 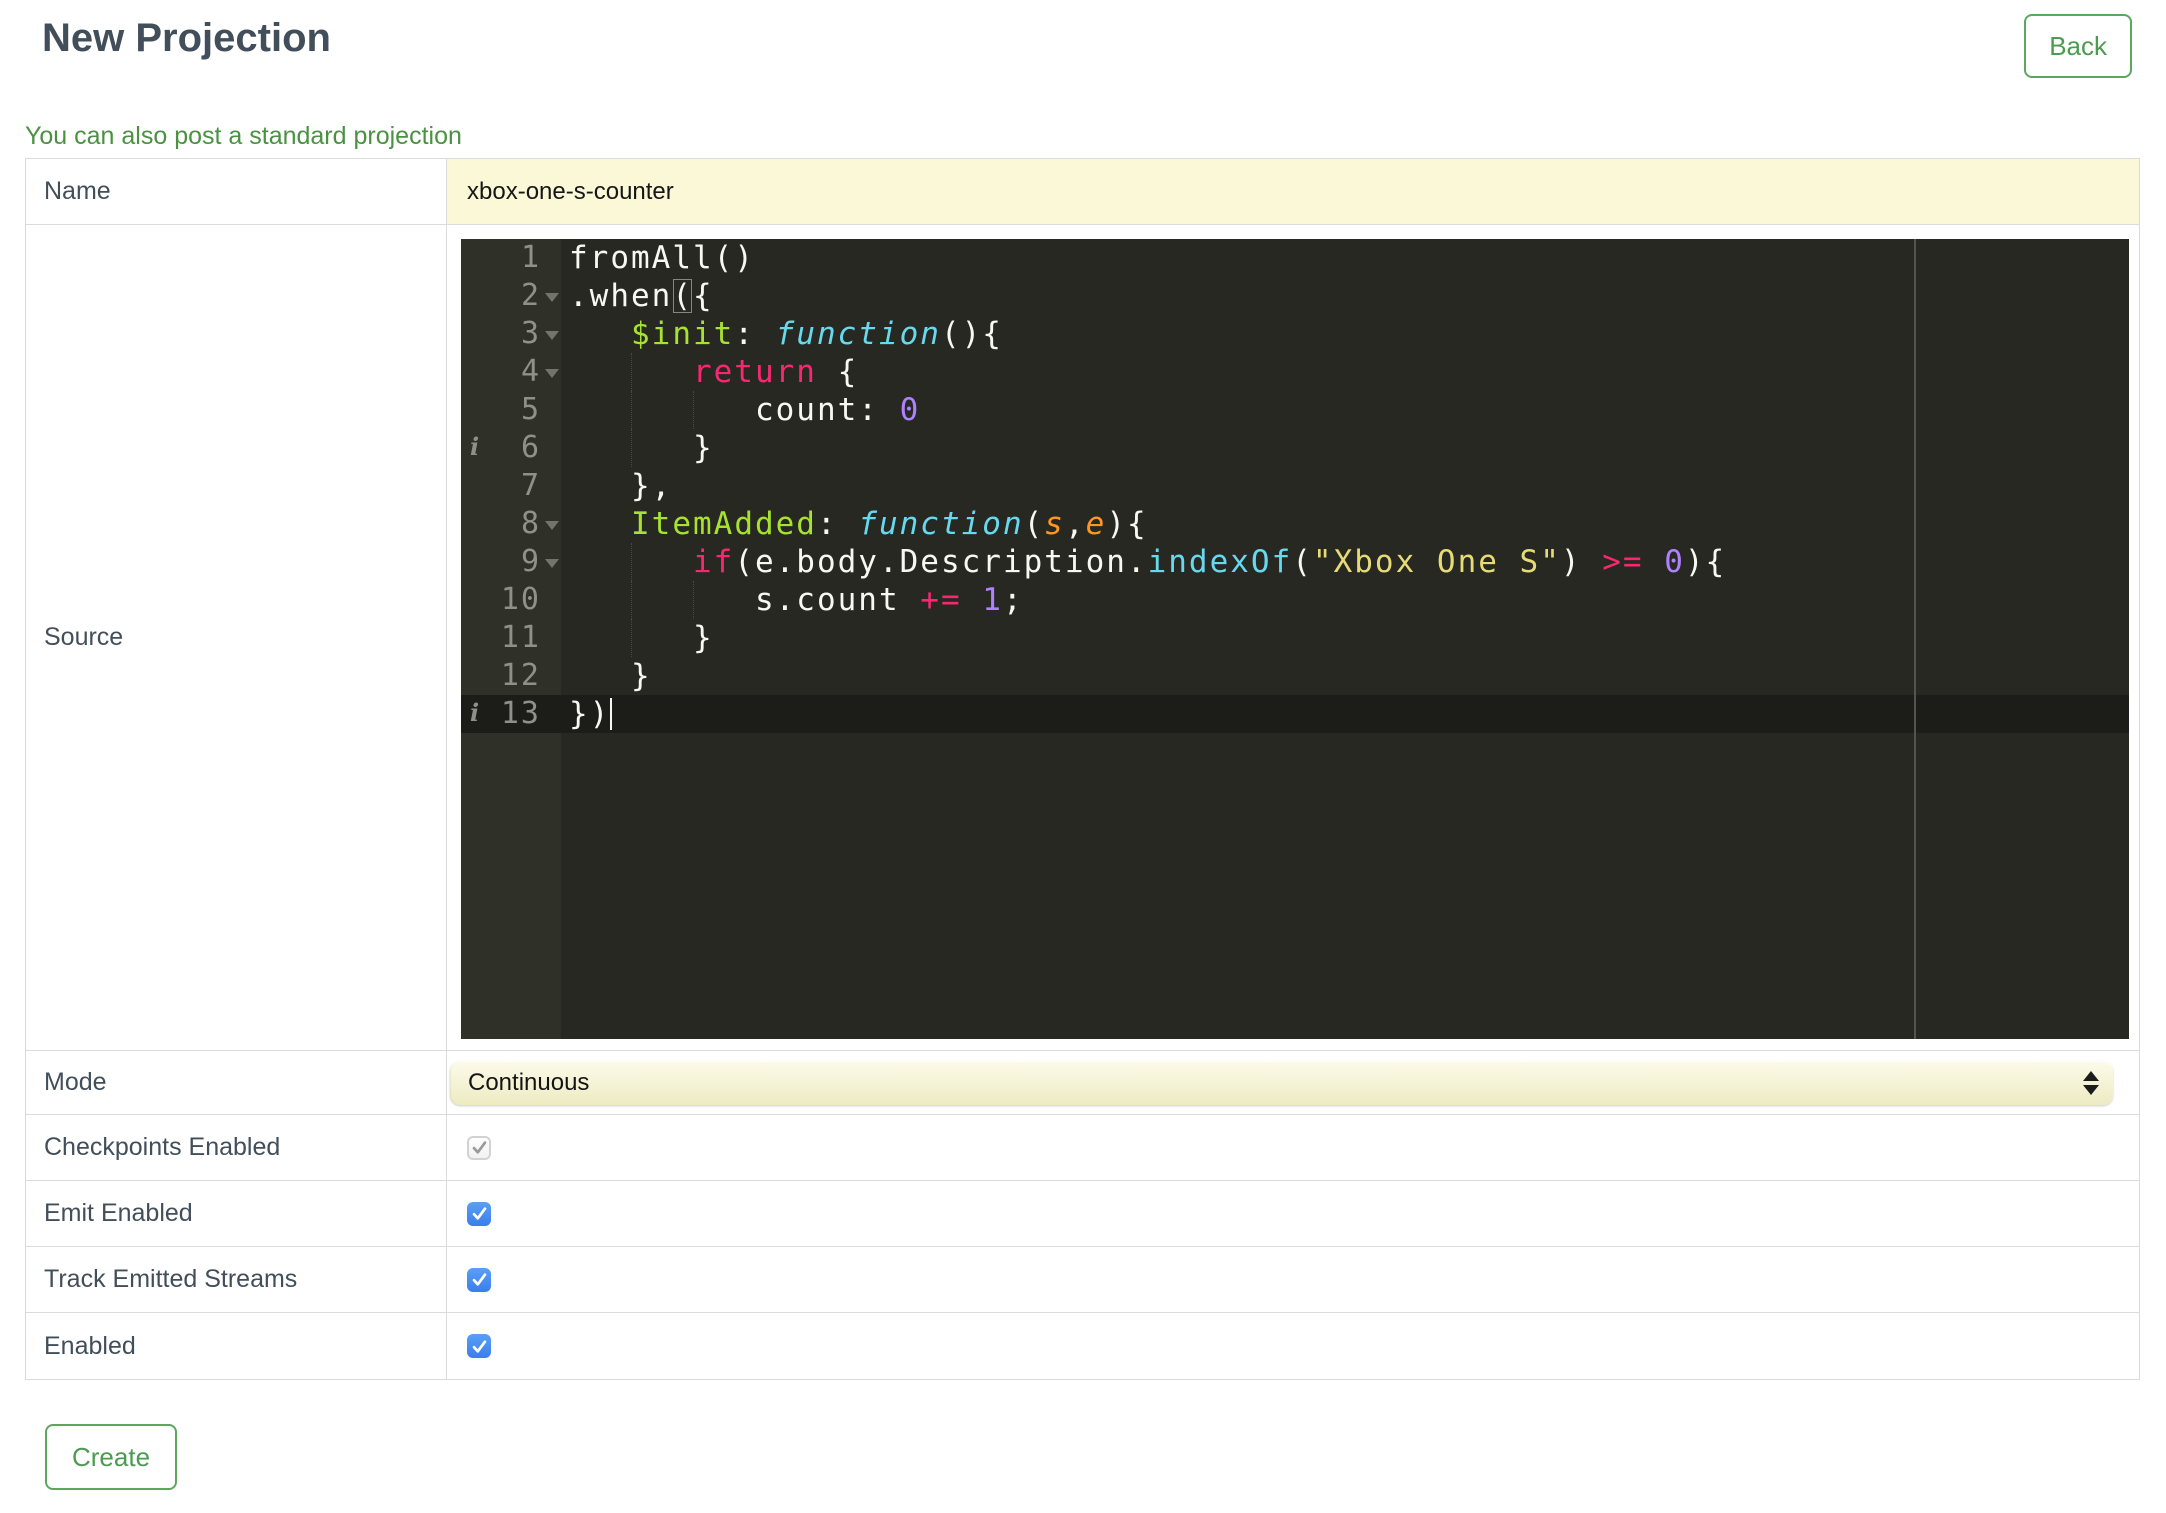 I want to click on code-token: count:, so click(x=734, y=410).